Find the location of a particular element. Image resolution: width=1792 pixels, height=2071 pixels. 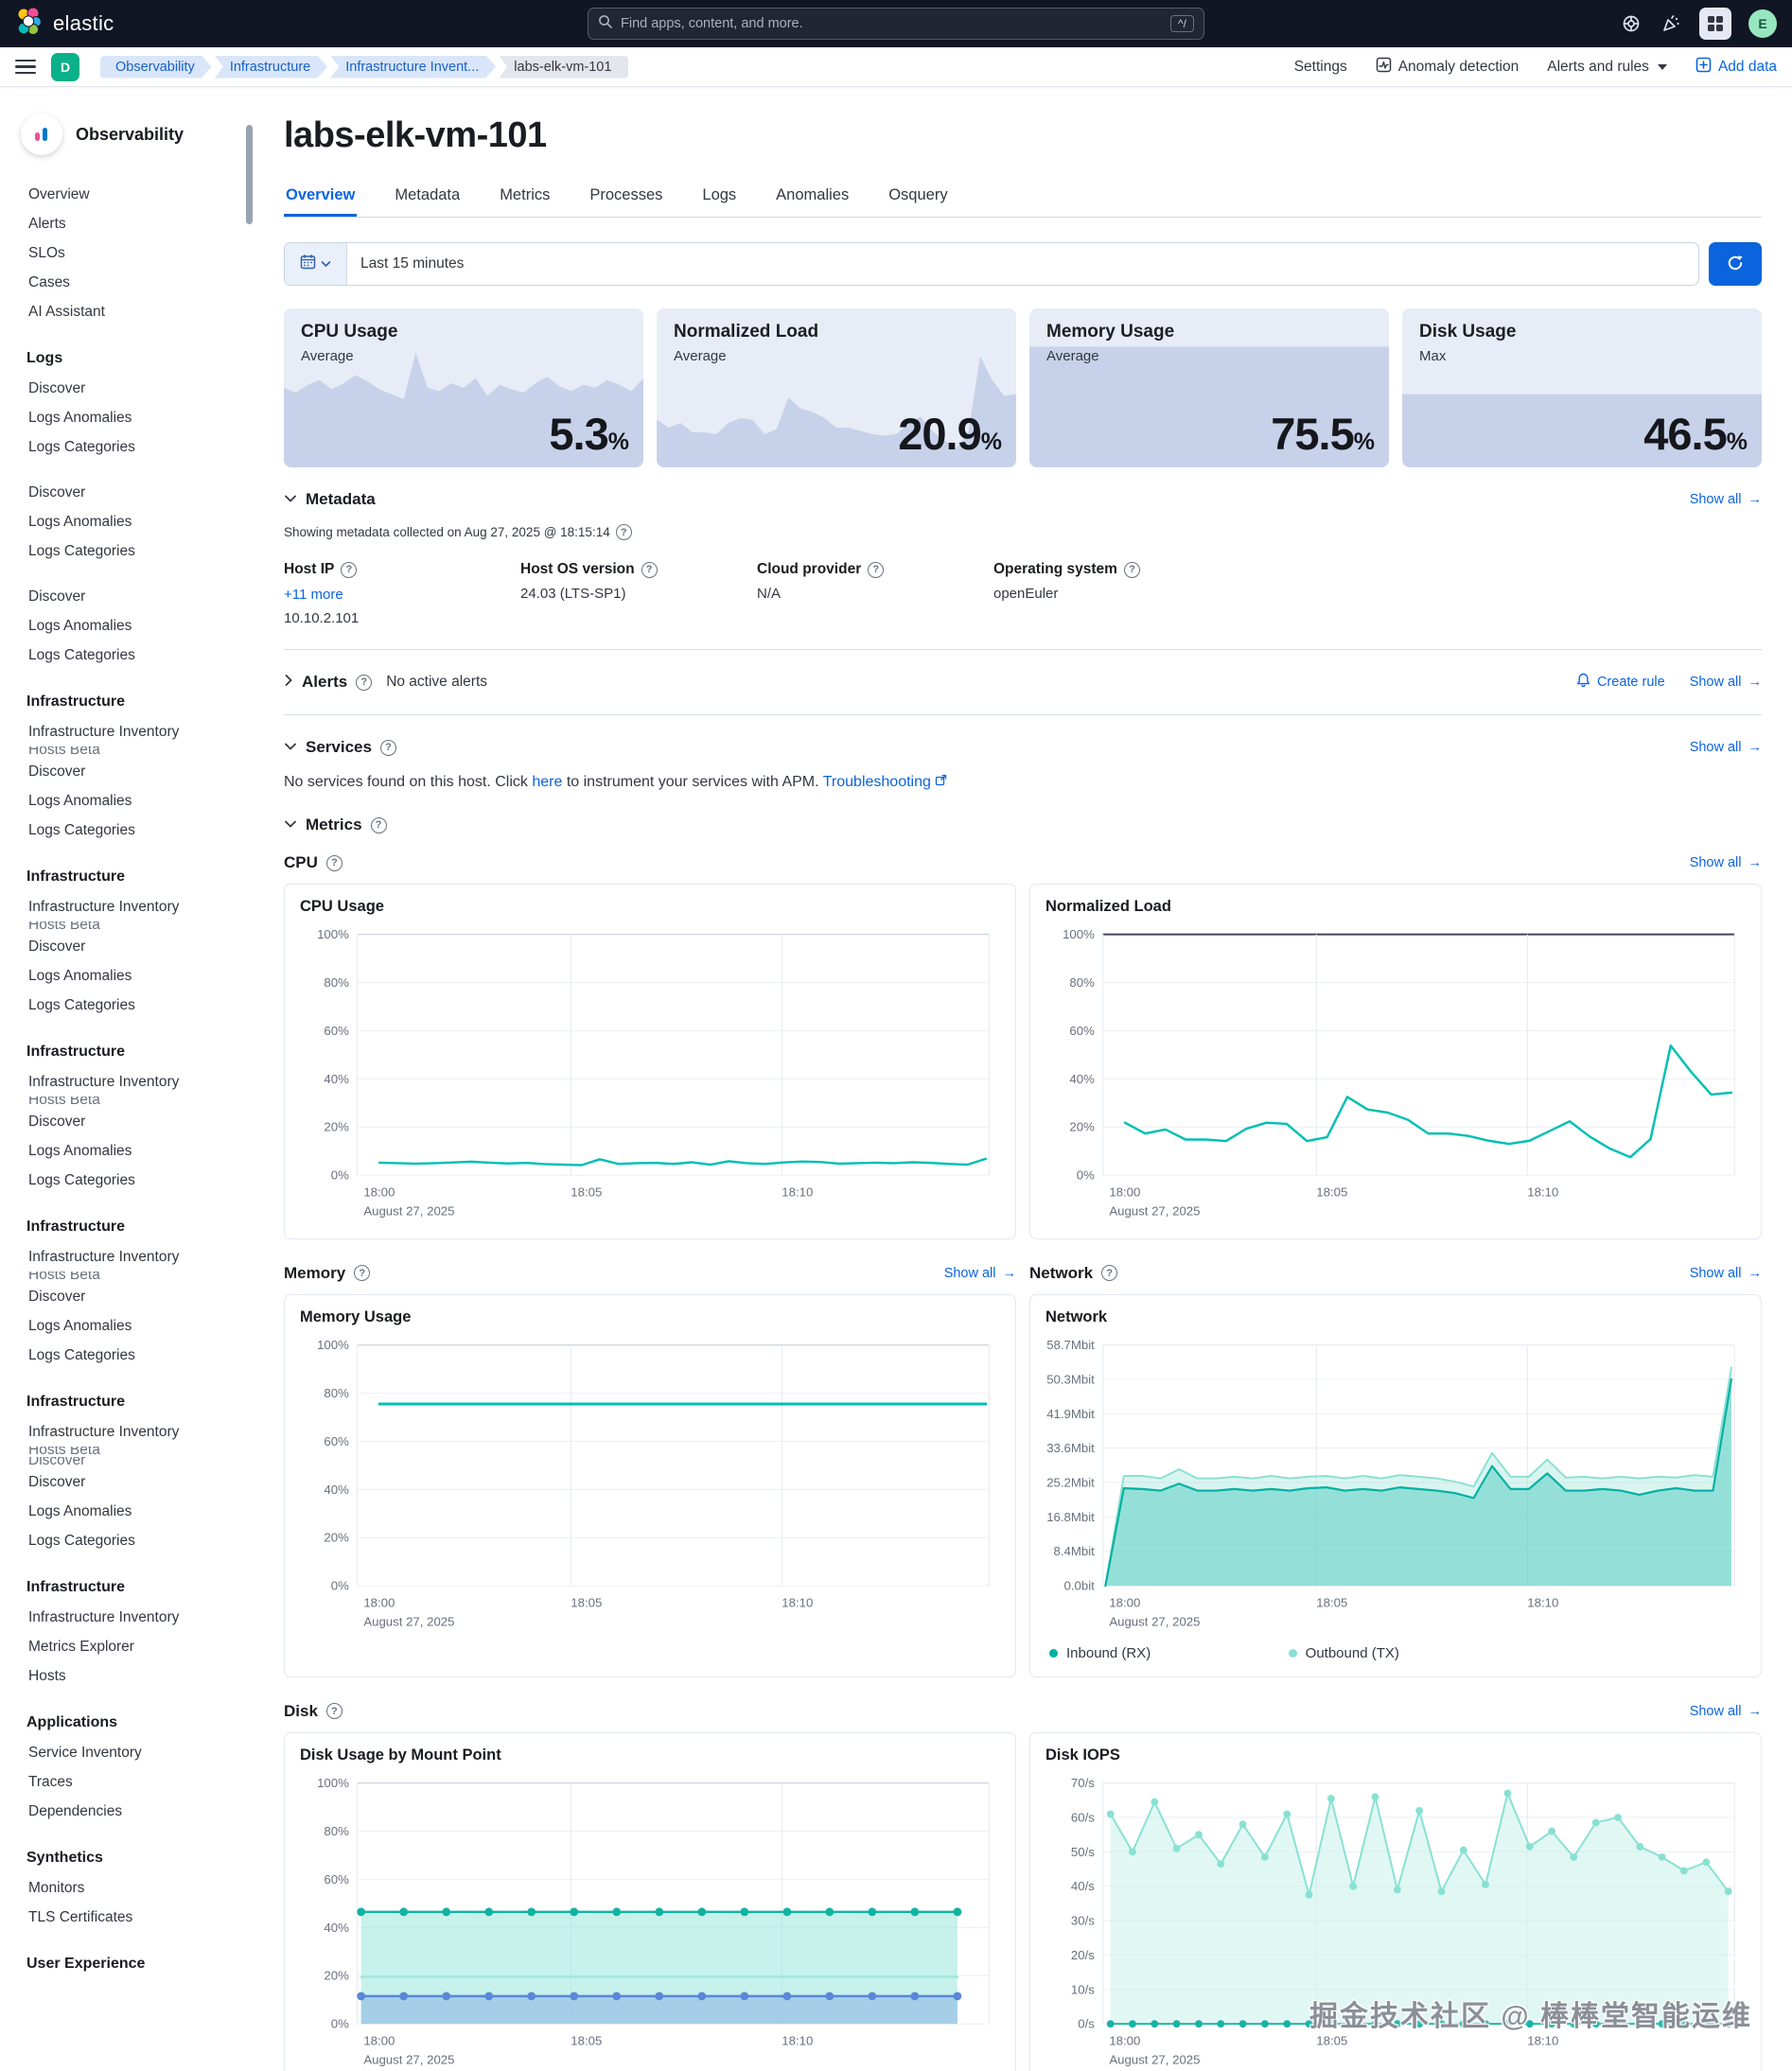

breadcrumb-infrastructure: Infrastructure is located at coordinates (271, 67).